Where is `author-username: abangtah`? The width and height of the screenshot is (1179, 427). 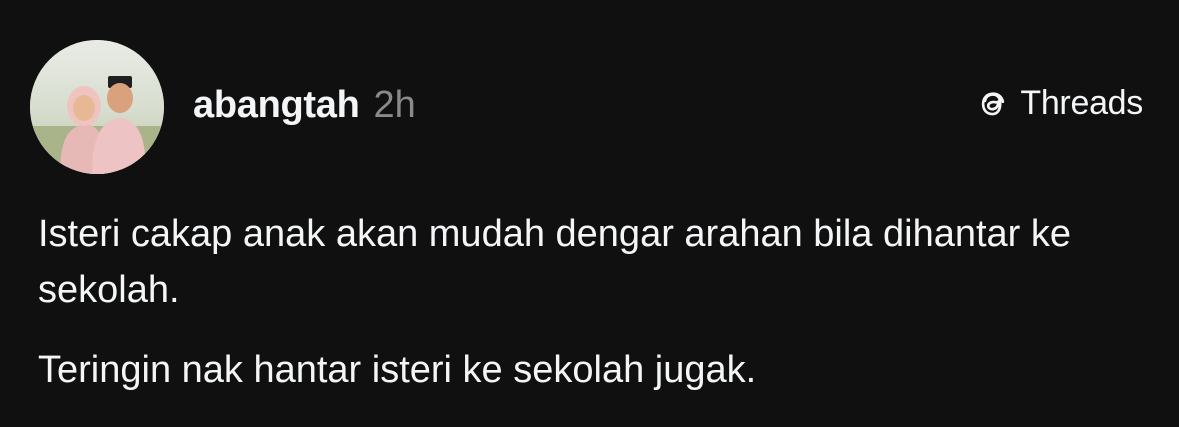 author-username: abangtah is located at coordinates (276, 105).